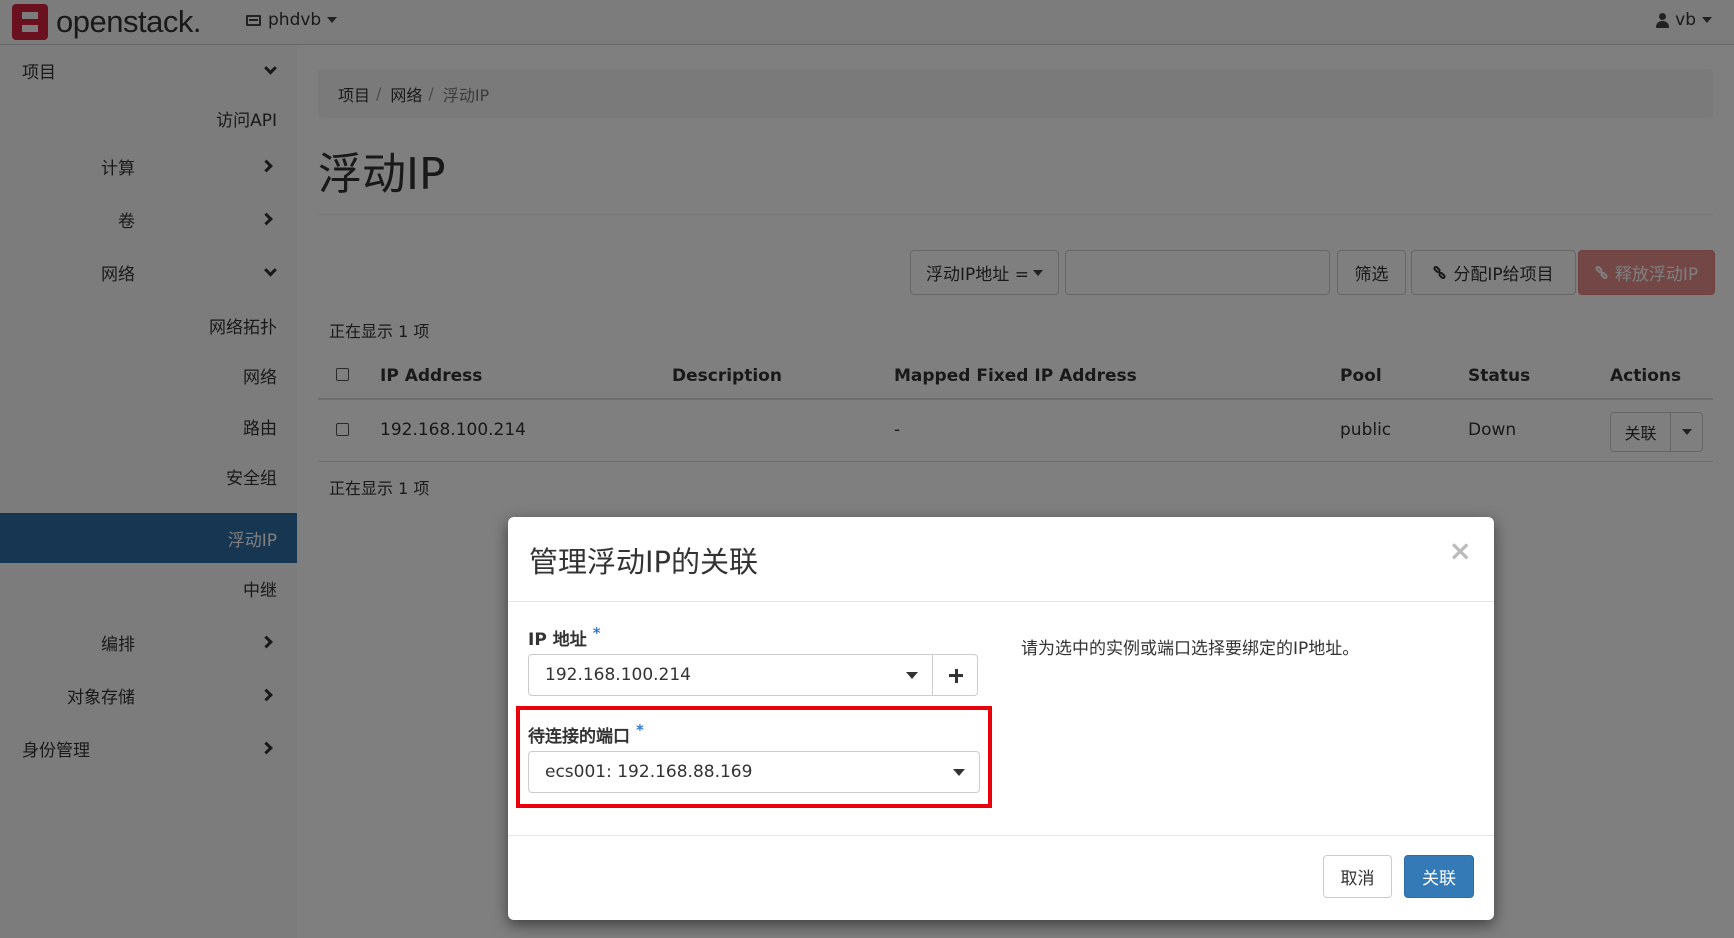 The image size is (1734, 938). Describe the element at coordinates (1439, 876) in the screenshot. I see `associate-submit-button: 关联` at that location.